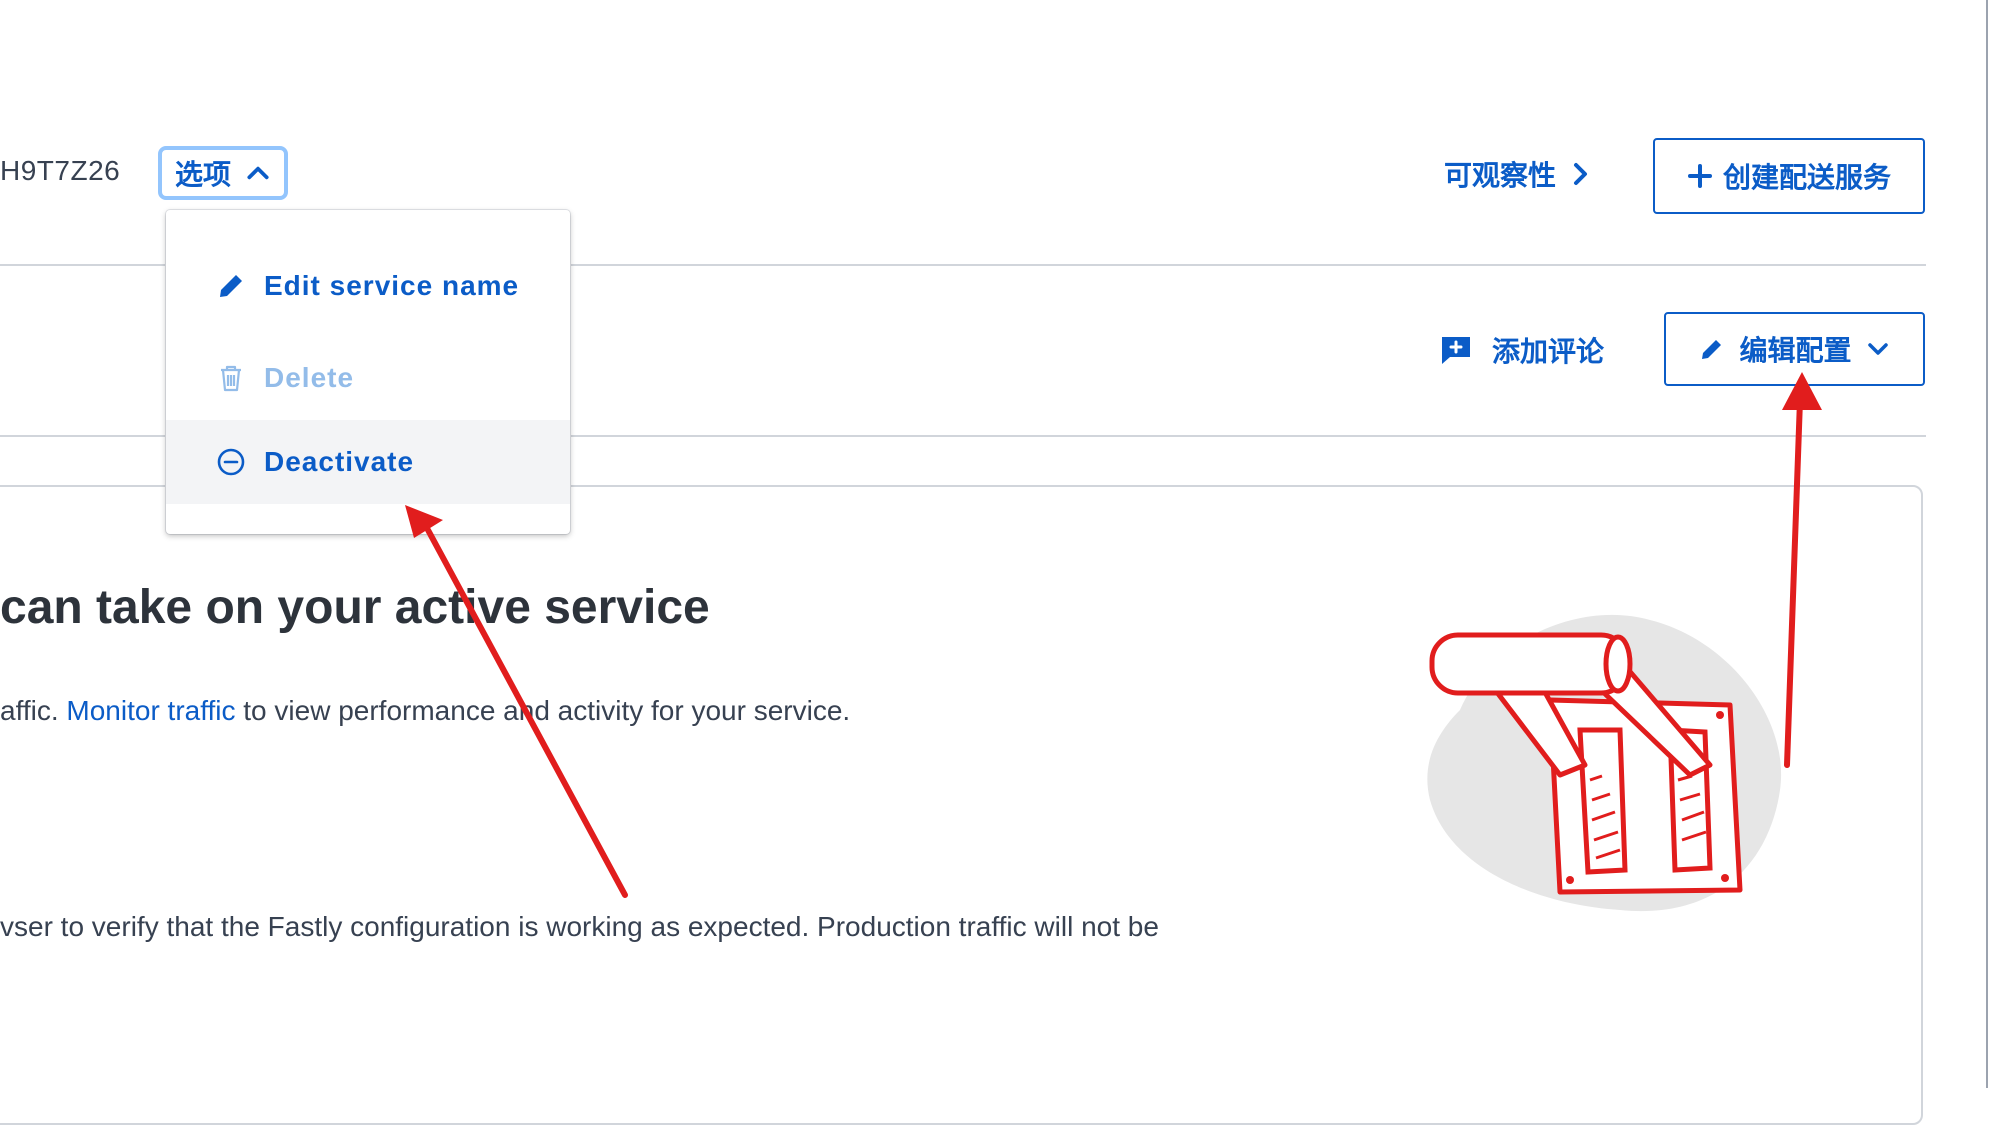 This screenshot has height=1125, width=1996. Describe the element at coordinates (60, 170) in the screenshot. I see `service-id: H9T7Z26` at that location.